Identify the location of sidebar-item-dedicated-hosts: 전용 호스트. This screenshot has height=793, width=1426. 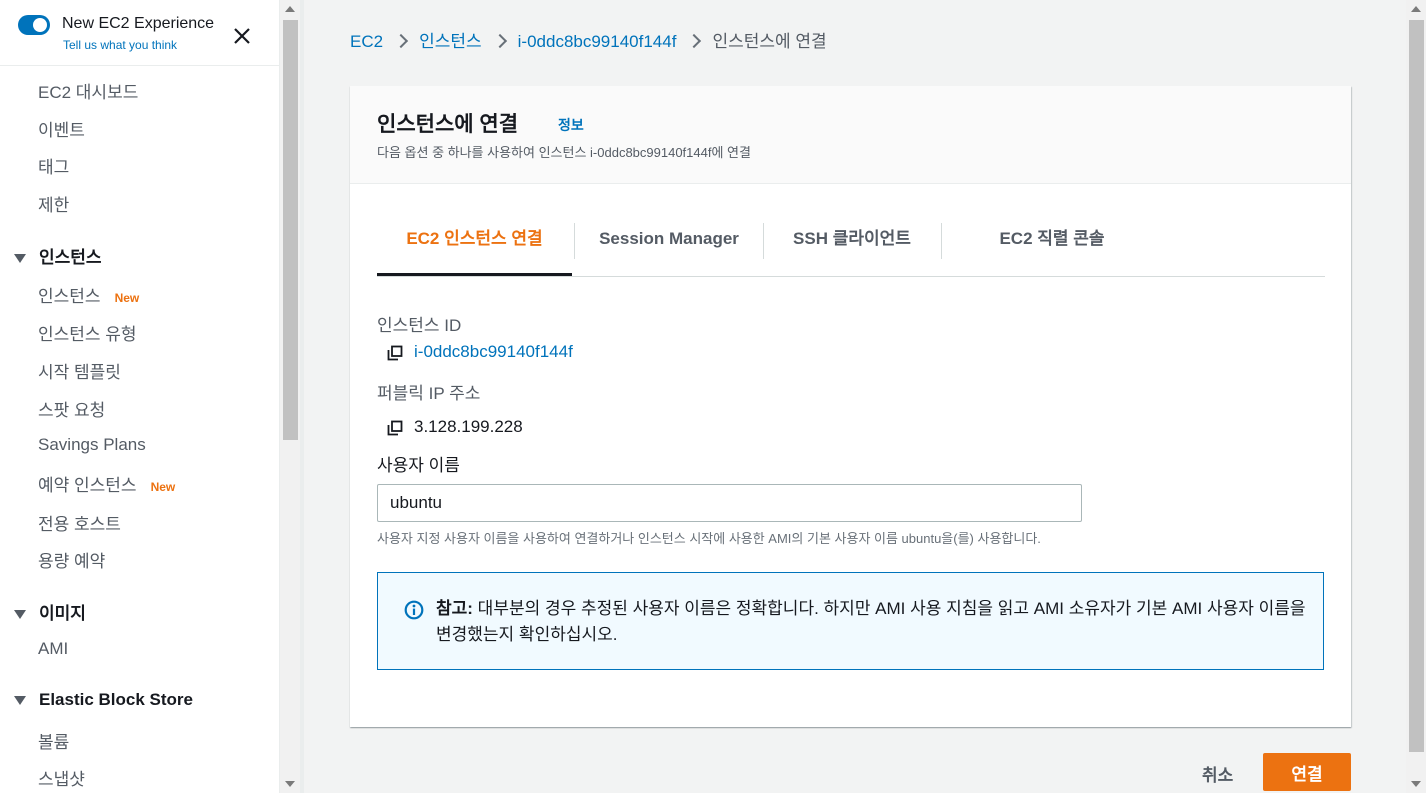
(79, 522).